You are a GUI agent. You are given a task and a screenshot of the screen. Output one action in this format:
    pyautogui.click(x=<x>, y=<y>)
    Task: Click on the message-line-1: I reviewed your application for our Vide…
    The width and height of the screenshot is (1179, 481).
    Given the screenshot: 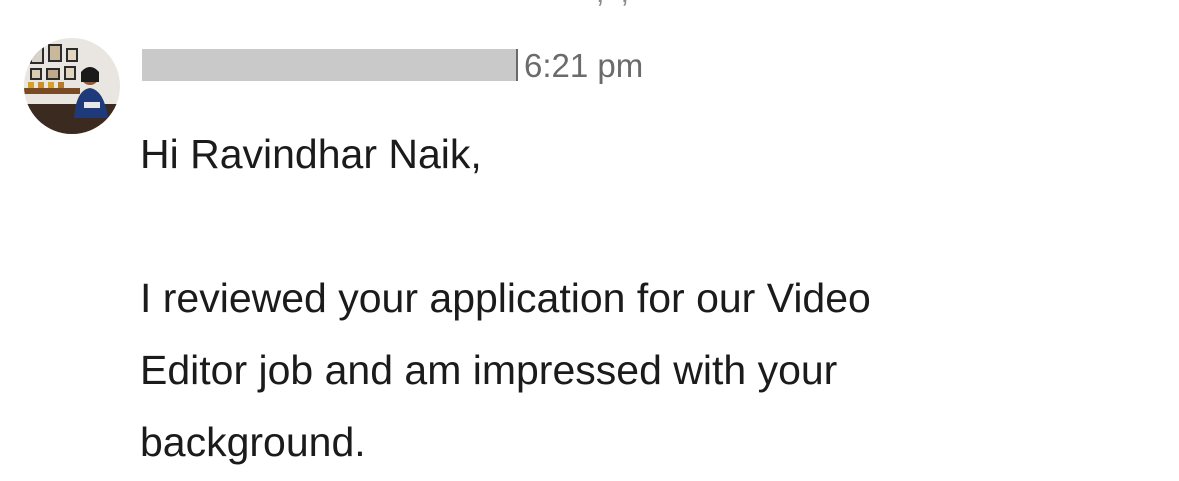 What is the action you would take?
    pyautogui.click(x=505, y=298)
    